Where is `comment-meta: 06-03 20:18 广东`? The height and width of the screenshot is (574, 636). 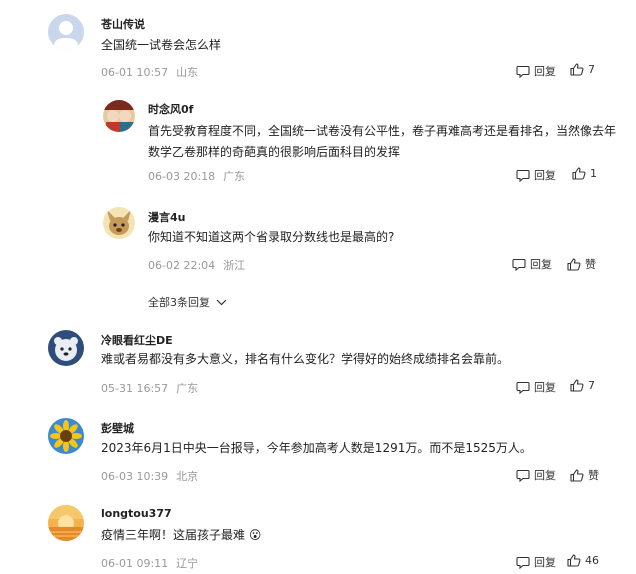
comment-meta: 06-03 20:18 广东 is located at coordinates (196, 176).